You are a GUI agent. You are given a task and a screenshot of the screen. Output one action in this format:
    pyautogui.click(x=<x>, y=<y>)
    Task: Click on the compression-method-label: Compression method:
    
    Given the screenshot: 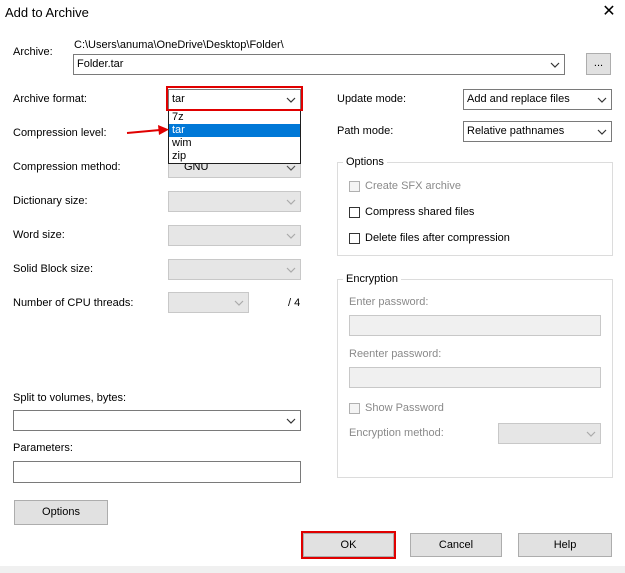 What is the action you would take?
    pyautogui.click(x=67, y=167)
    